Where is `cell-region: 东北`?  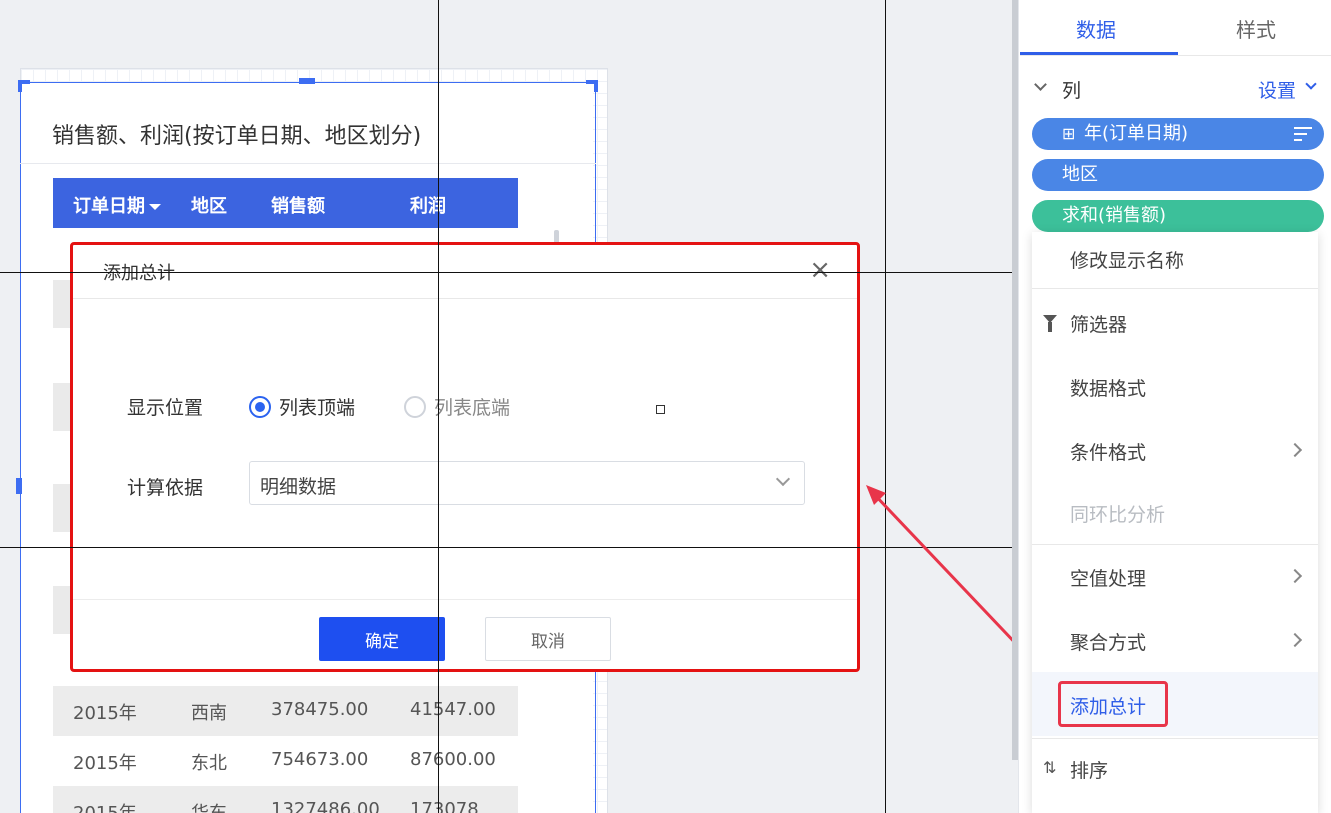
cell-region: 东北 is located at coordinates (209, 763).